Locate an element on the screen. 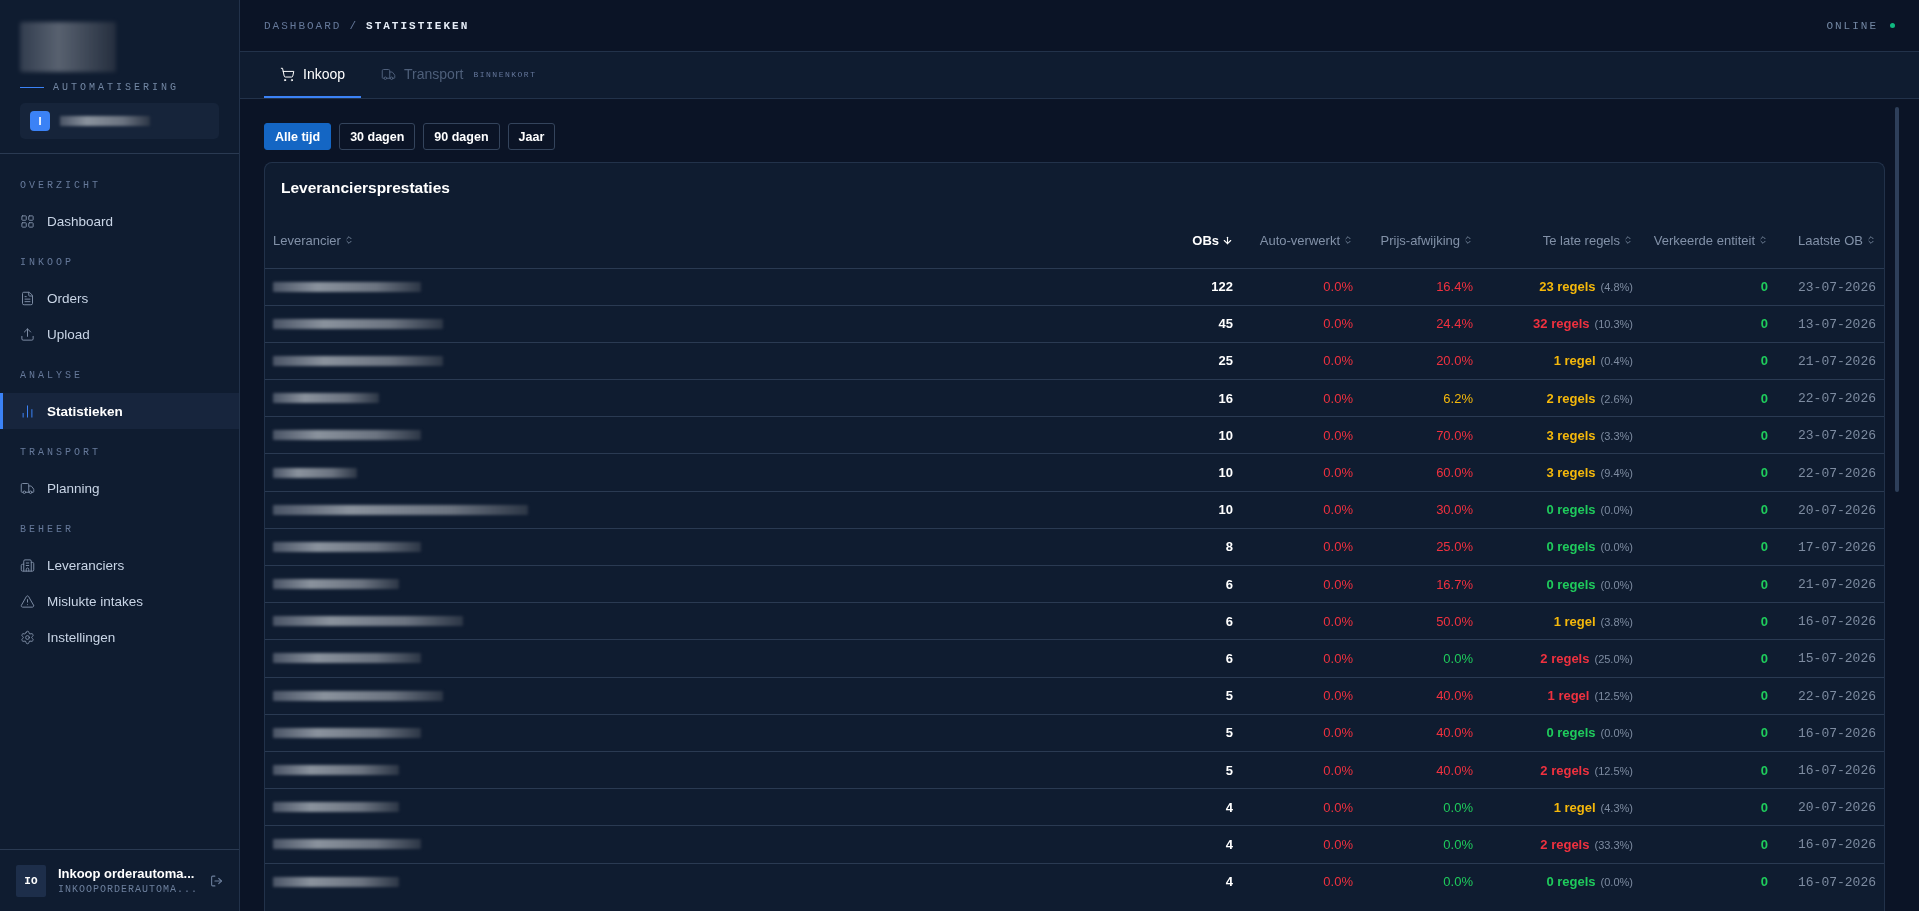 The width and height of the screenshot is (1919, 911). period-filter-button: 30 dagen is located at coordinates (377, 136).